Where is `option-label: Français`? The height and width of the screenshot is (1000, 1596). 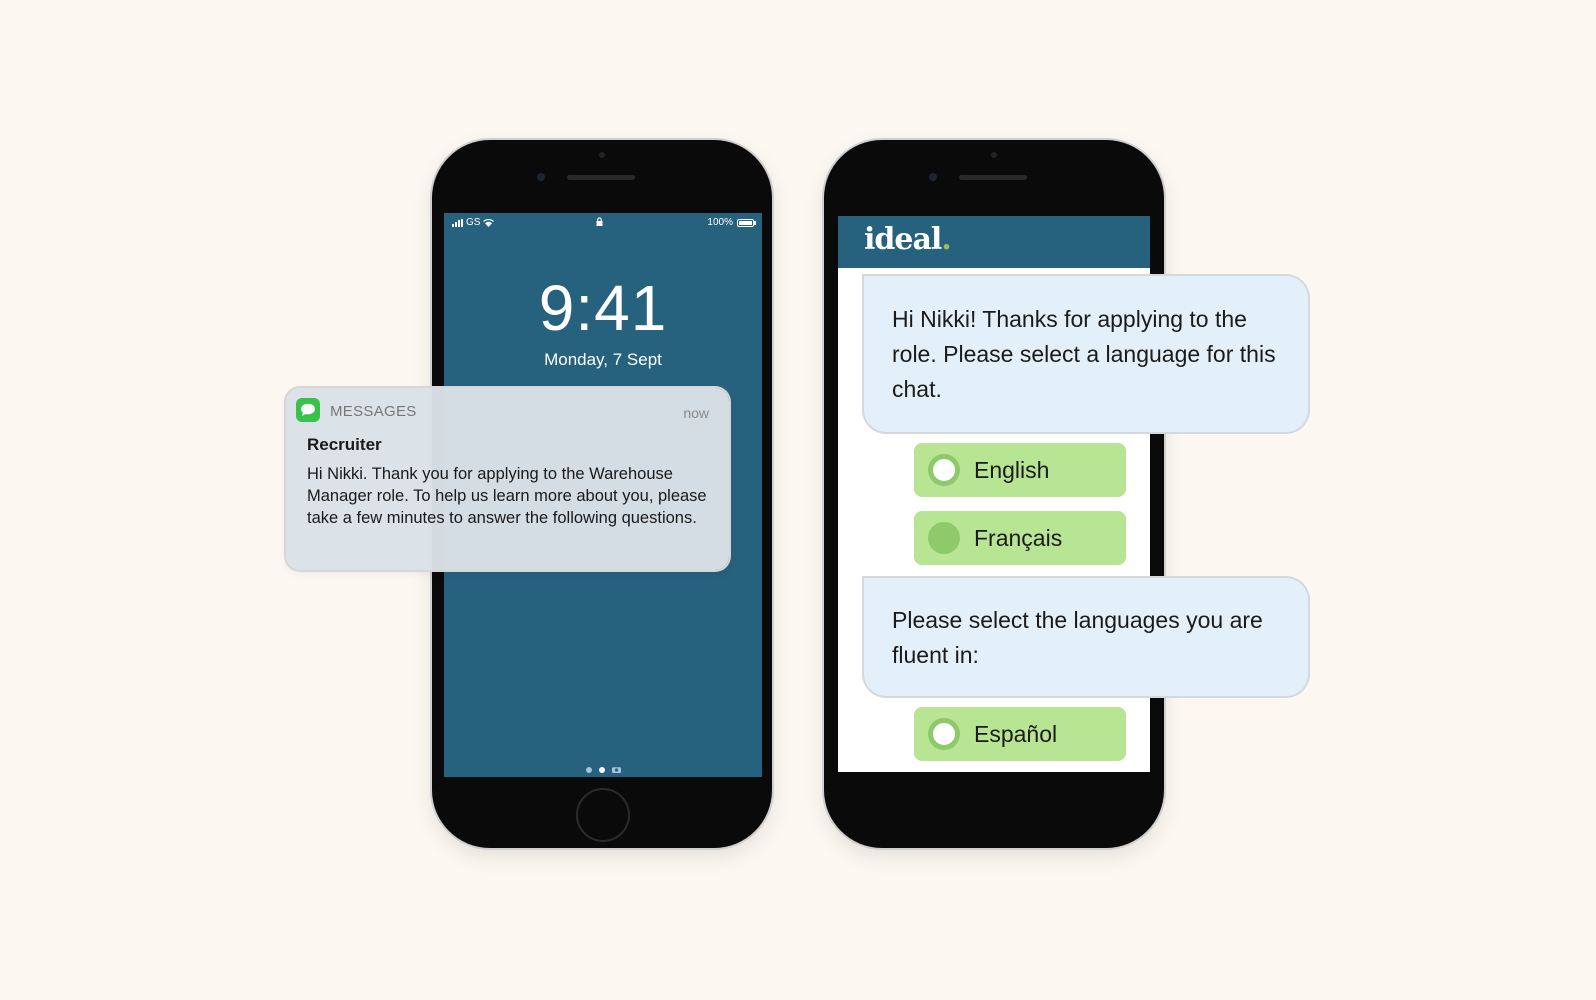
option-label: Français is located at coordinates (1018, 537).